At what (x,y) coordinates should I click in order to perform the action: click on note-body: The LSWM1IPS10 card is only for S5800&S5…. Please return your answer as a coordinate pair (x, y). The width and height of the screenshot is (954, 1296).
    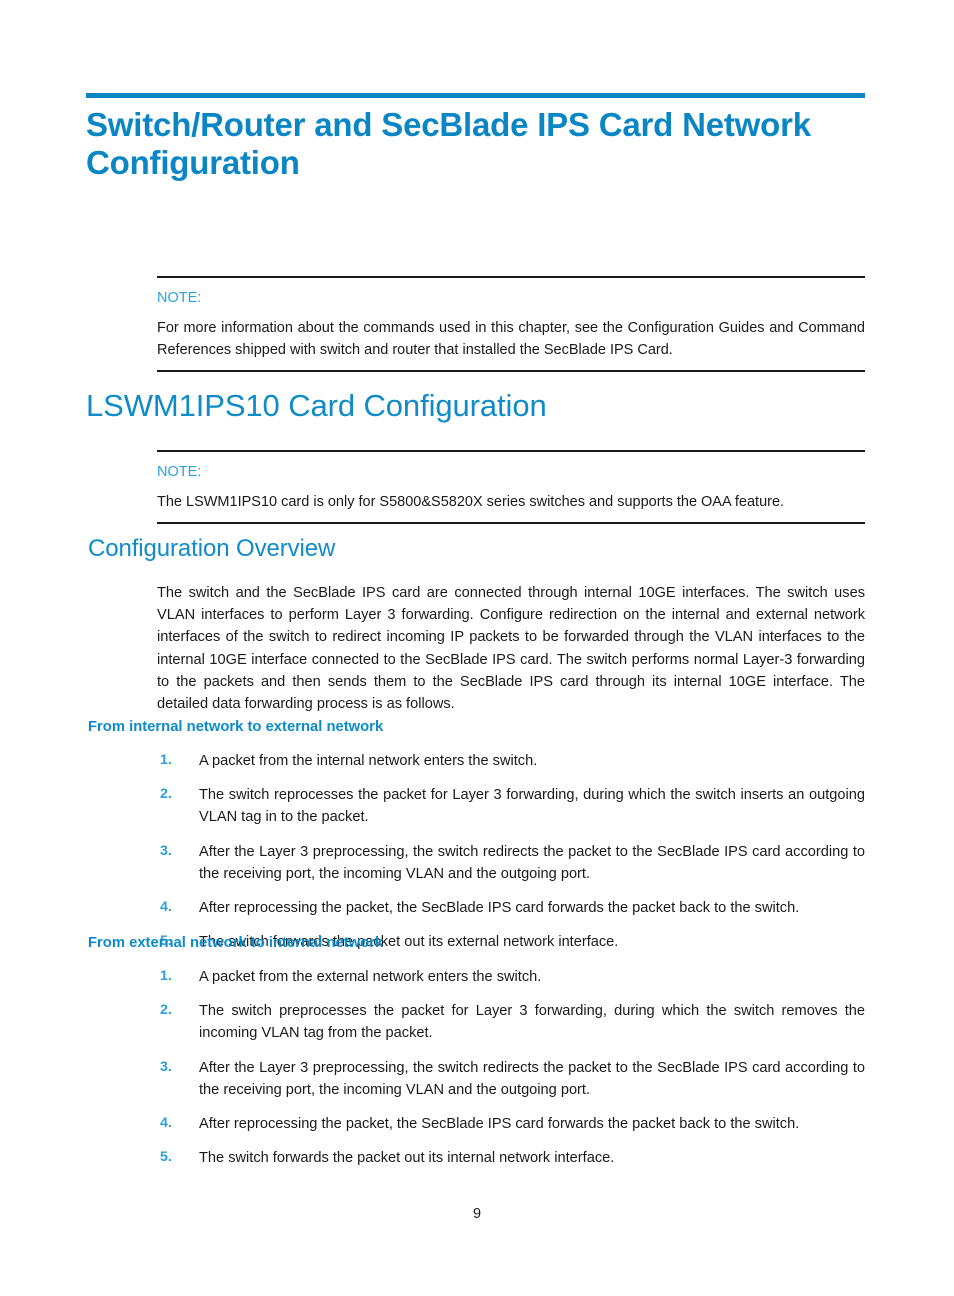
    Looking at the image, I should click on (471, 501).